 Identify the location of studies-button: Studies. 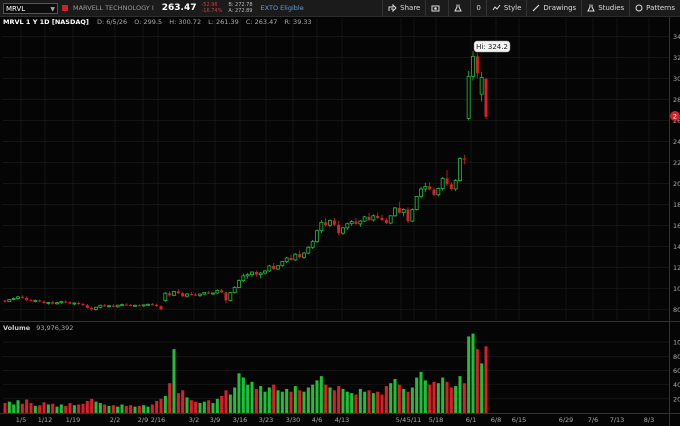
(605, 8).